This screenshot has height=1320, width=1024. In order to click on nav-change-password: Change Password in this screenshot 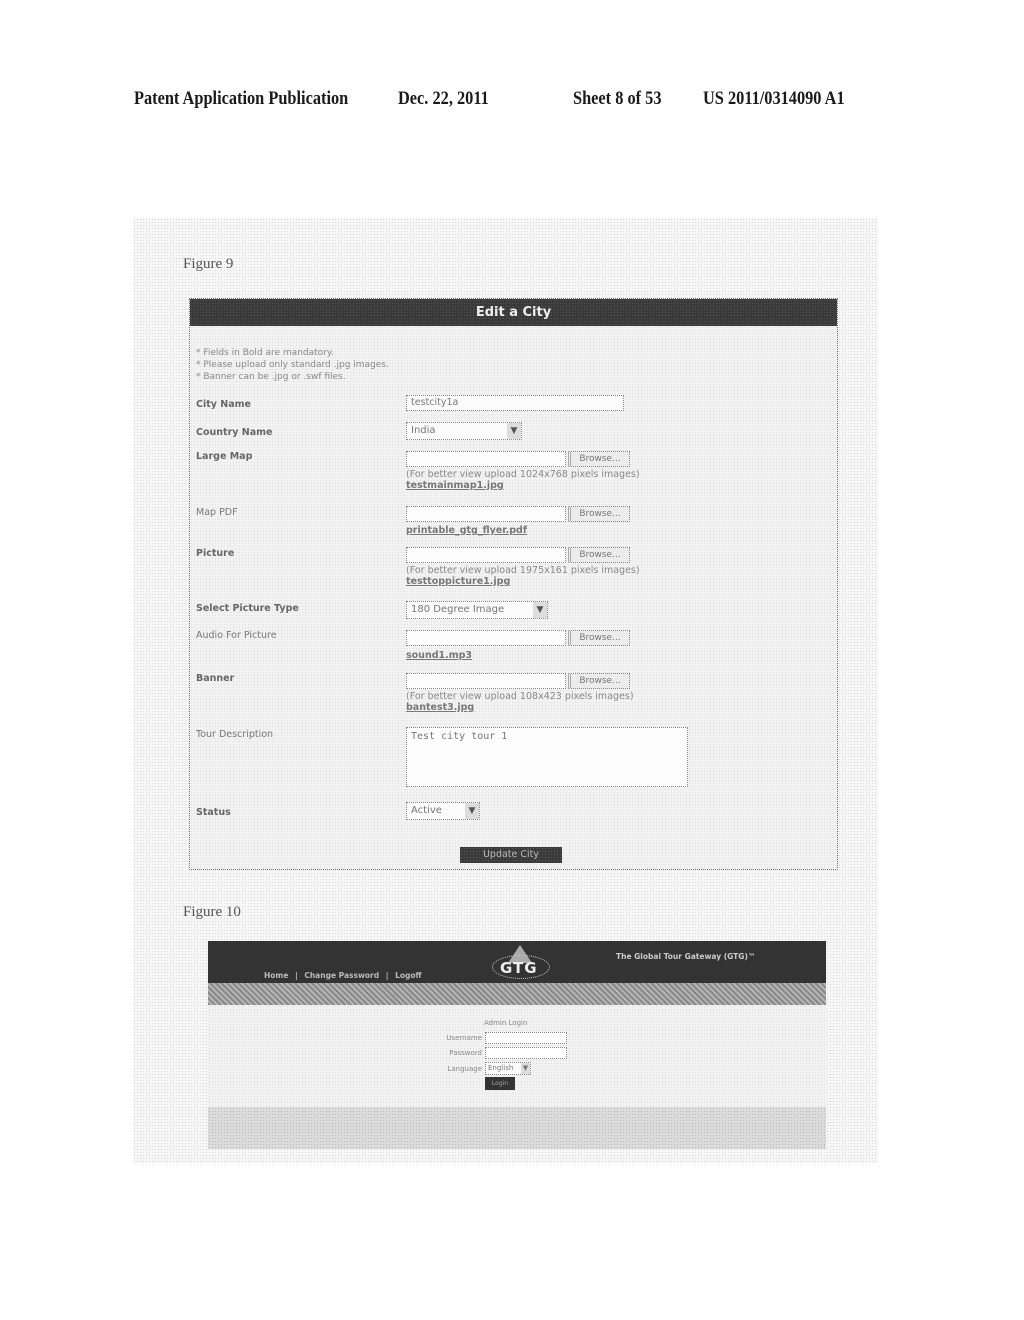, I will do `click(341, 975)`.